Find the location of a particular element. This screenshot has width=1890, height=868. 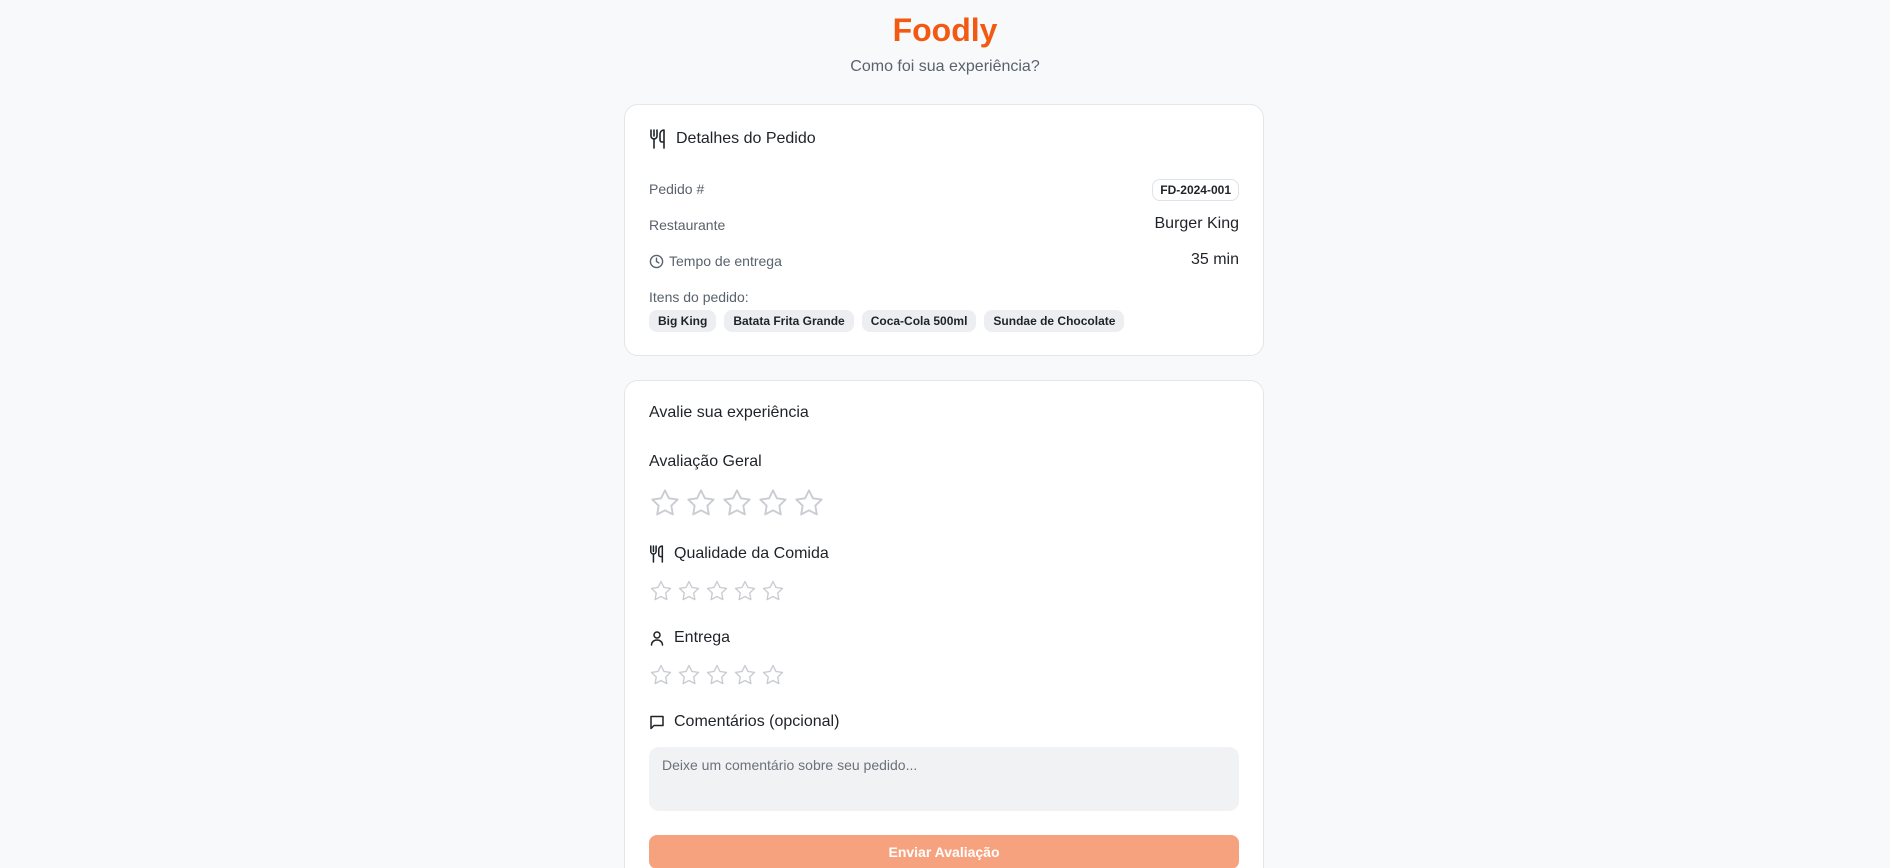

order-items-label: Itens do pedido: is located at coordinates (699, 297).